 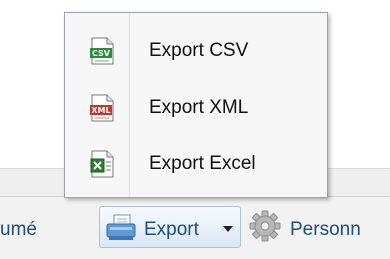 I want to click on excel-file-icon, so click(x=102, y=164).